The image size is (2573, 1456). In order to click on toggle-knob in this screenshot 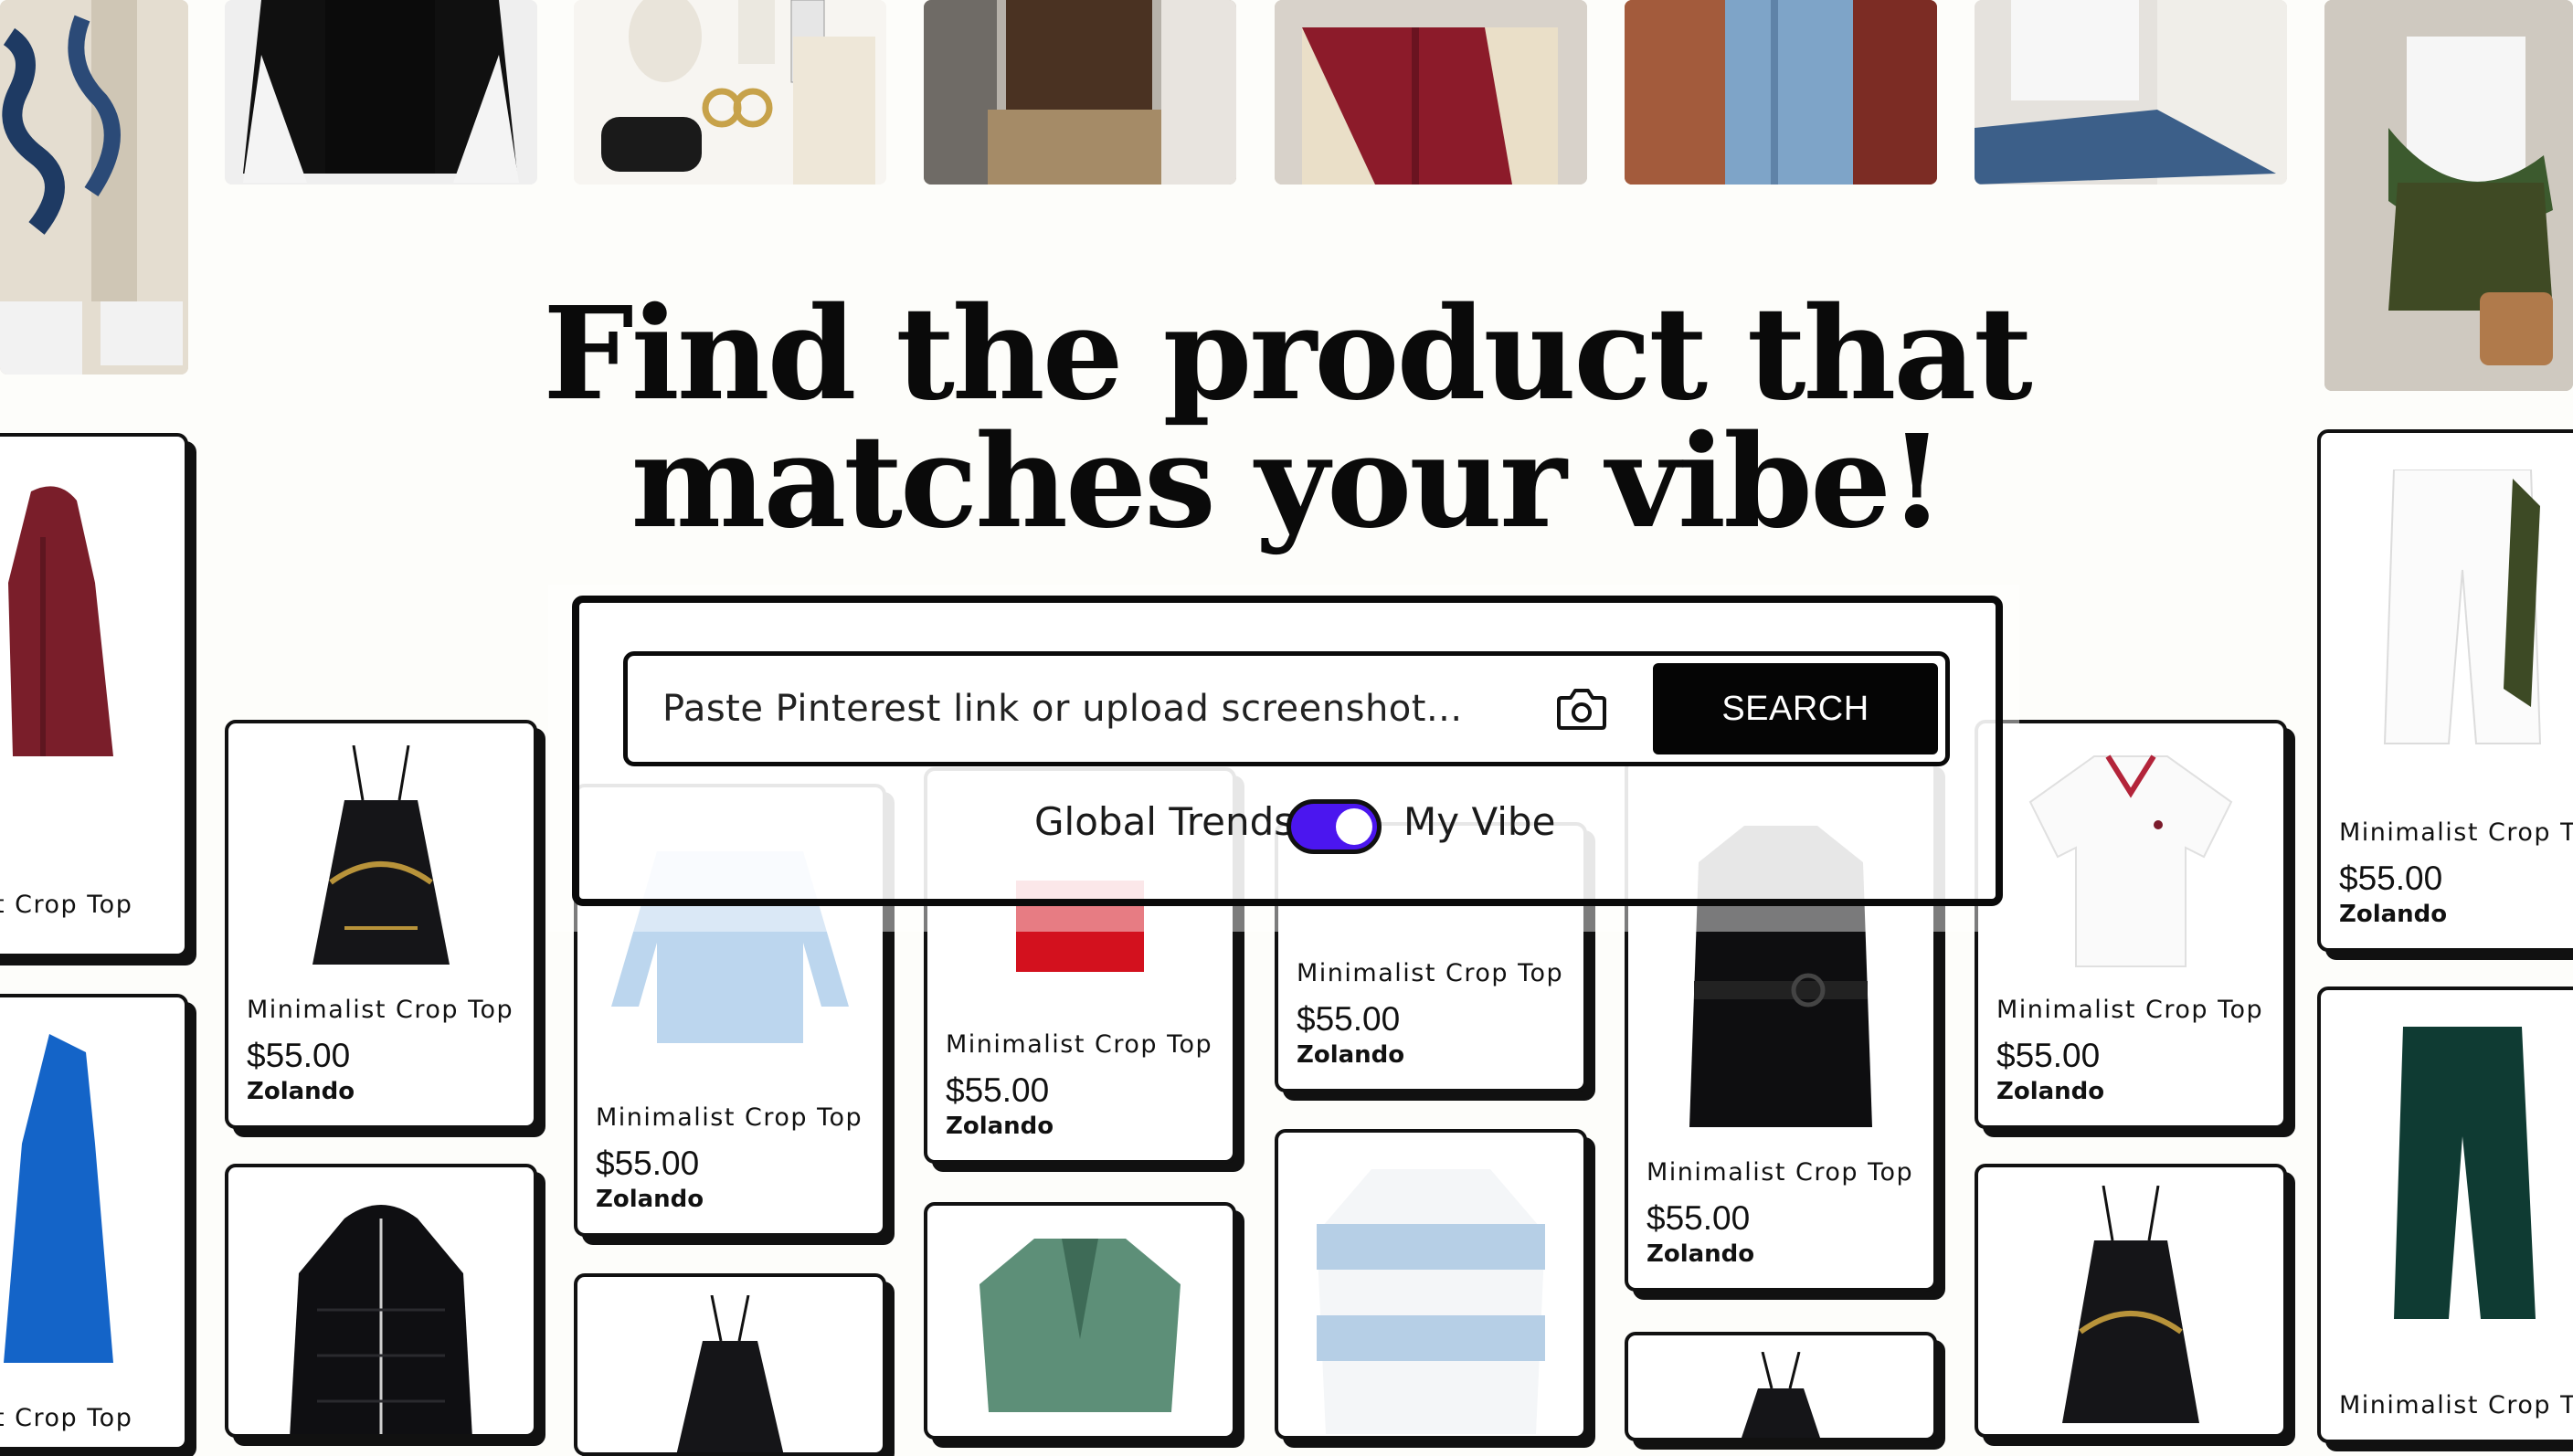, I will do `click(1354, 827)`.